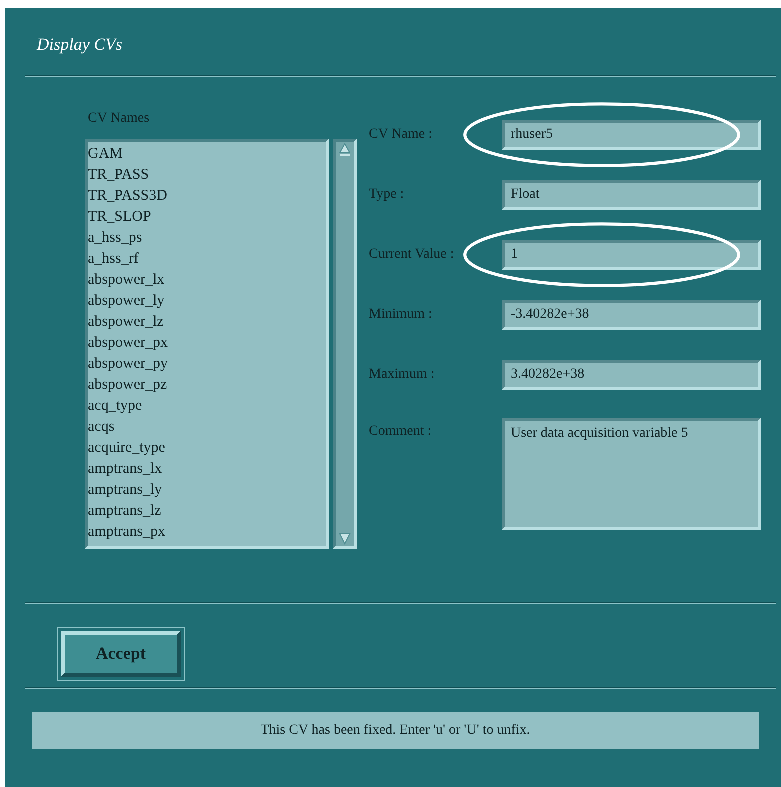  Describe the element at coordinates (345, 344) in the screenshot. I see `scroll-bar` at that location.